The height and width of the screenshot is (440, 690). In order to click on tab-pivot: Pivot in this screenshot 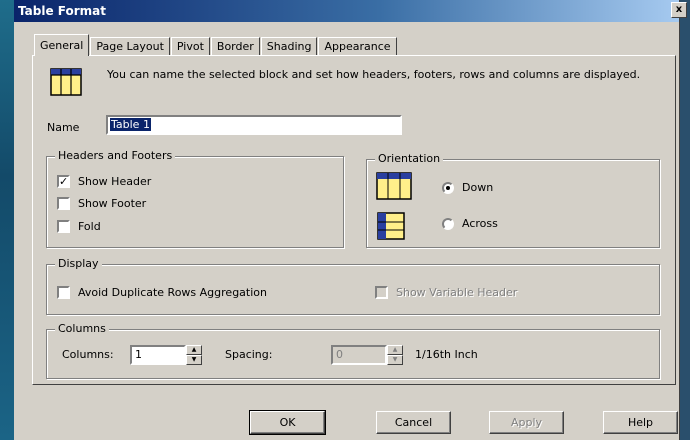, I will do `click(190, 46)`.